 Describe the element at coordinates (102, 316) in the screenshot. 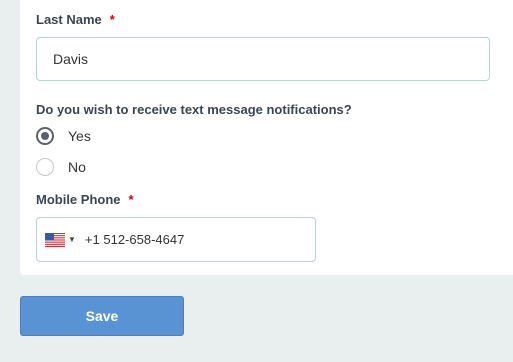

I see `save-button: Save` at that location.